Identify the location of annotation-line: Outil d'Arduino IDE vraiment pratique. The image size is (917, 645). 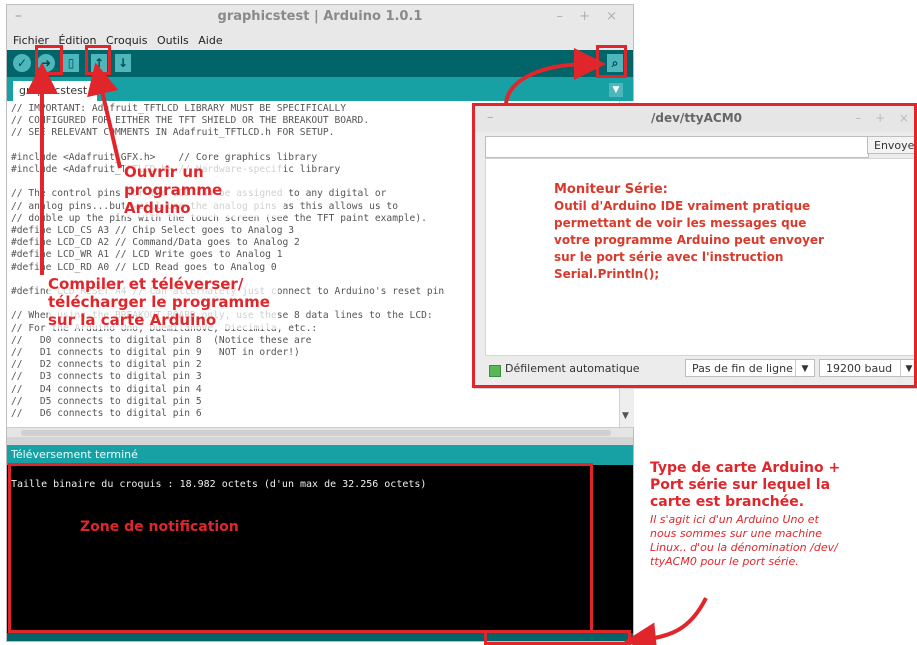
(682, 206).